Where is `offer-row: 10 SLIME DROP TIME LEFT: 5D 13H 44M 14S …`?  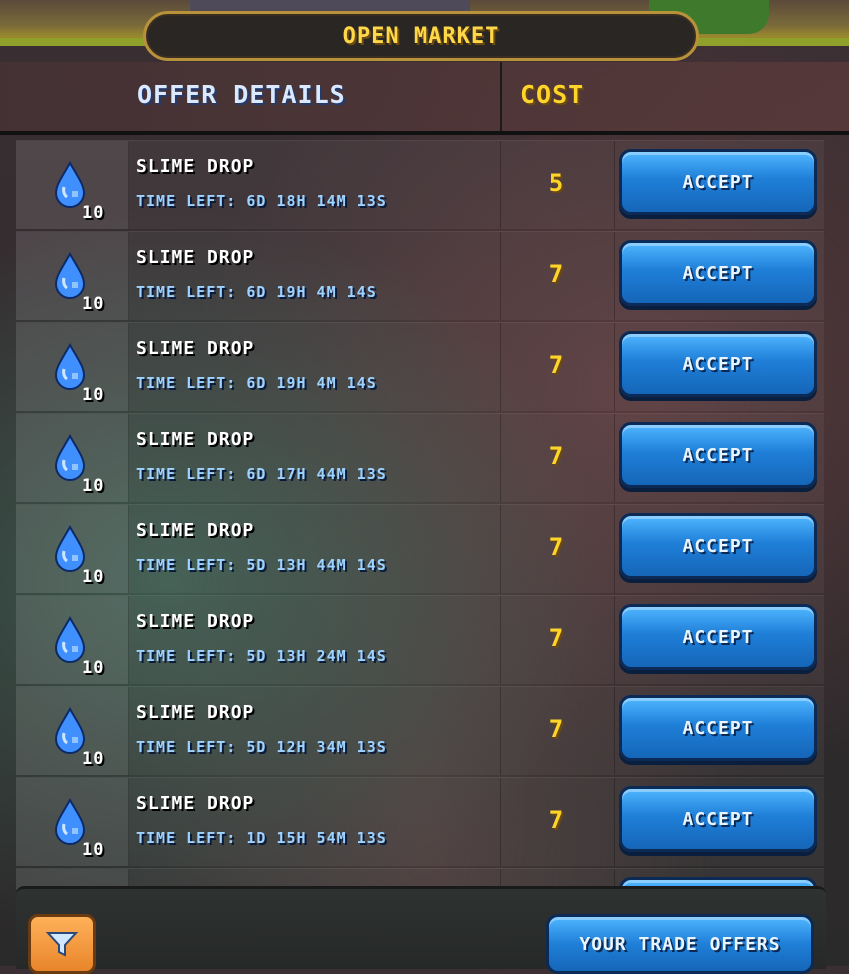
offer-row: 10 SLIME DROP TIME LEFT: 5D 13H 44M 14S … is located at coordinates (420, 548).